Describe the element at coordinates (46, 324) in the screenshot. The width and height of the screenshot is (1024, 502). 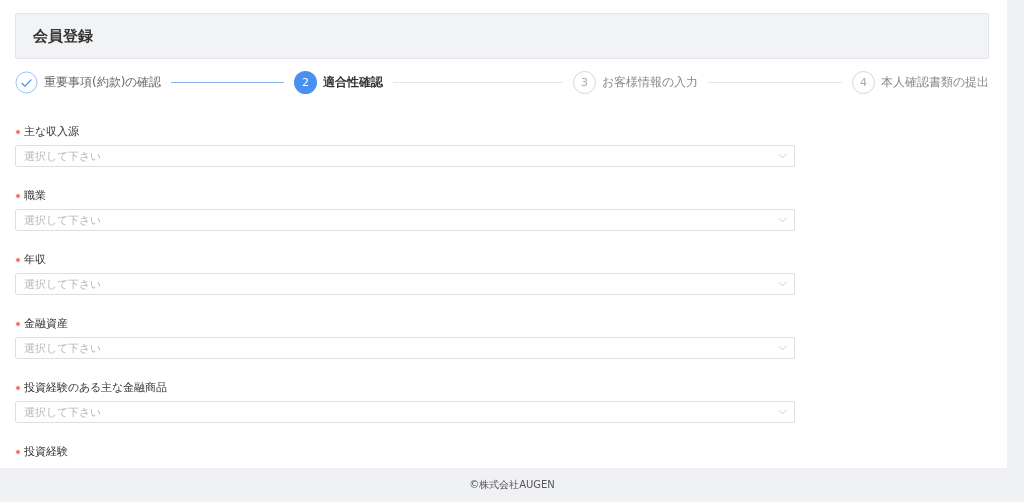
I see `field-label: 金融資産` at that location.